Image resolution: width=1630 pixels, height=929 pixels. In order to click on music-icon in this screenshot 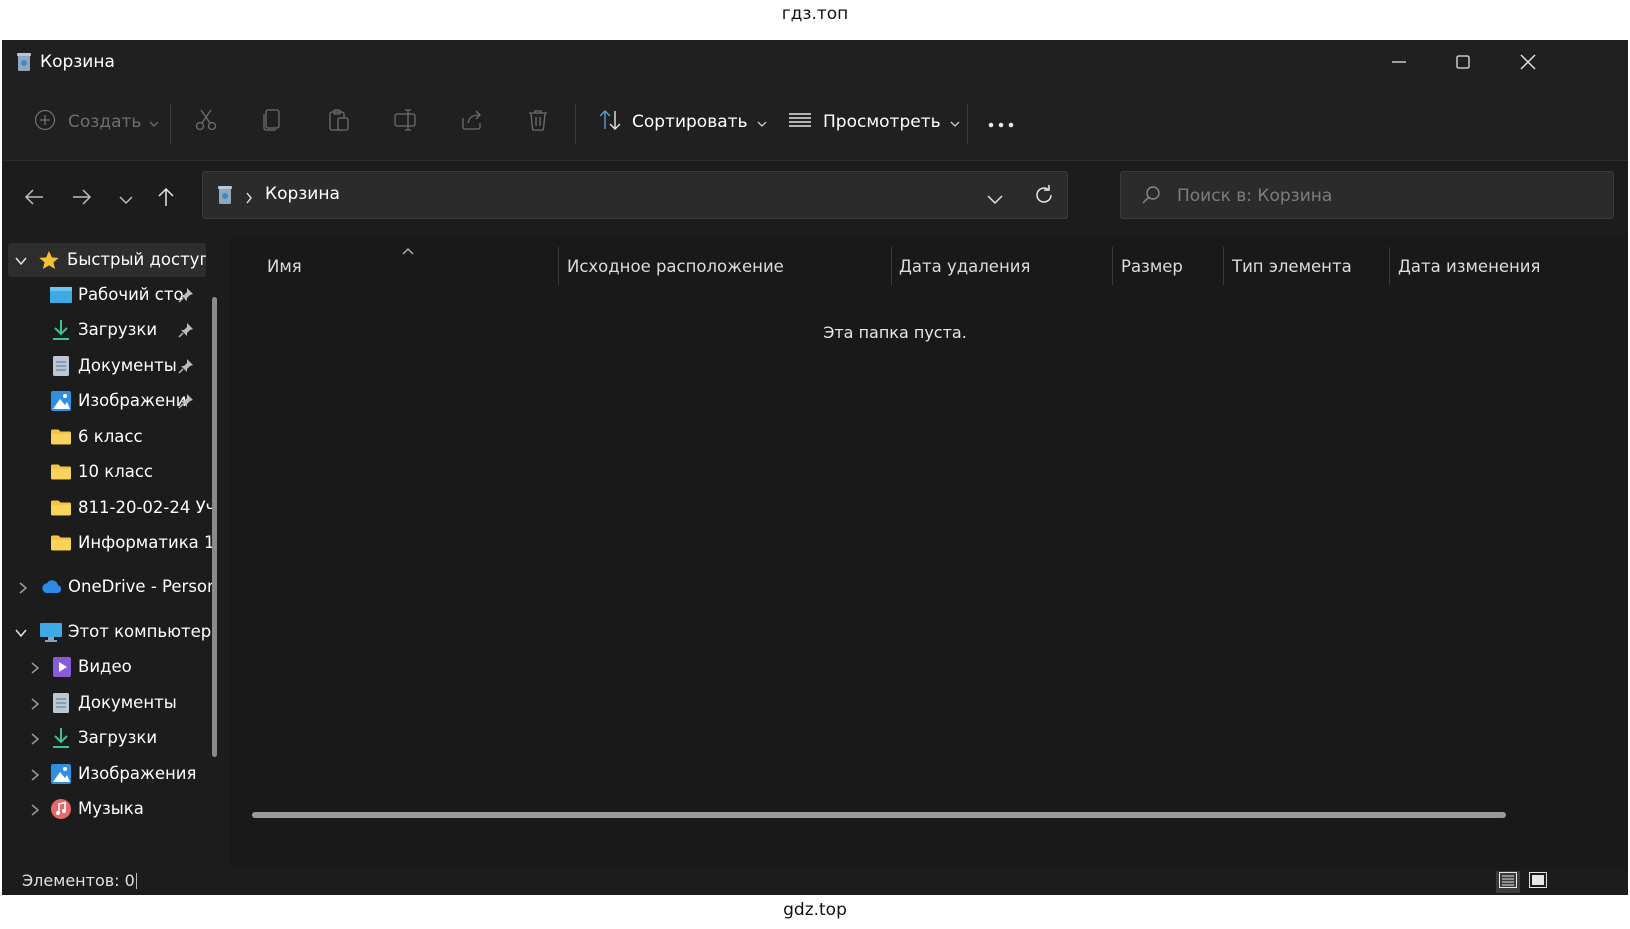, I will do `click(61, 808)`.